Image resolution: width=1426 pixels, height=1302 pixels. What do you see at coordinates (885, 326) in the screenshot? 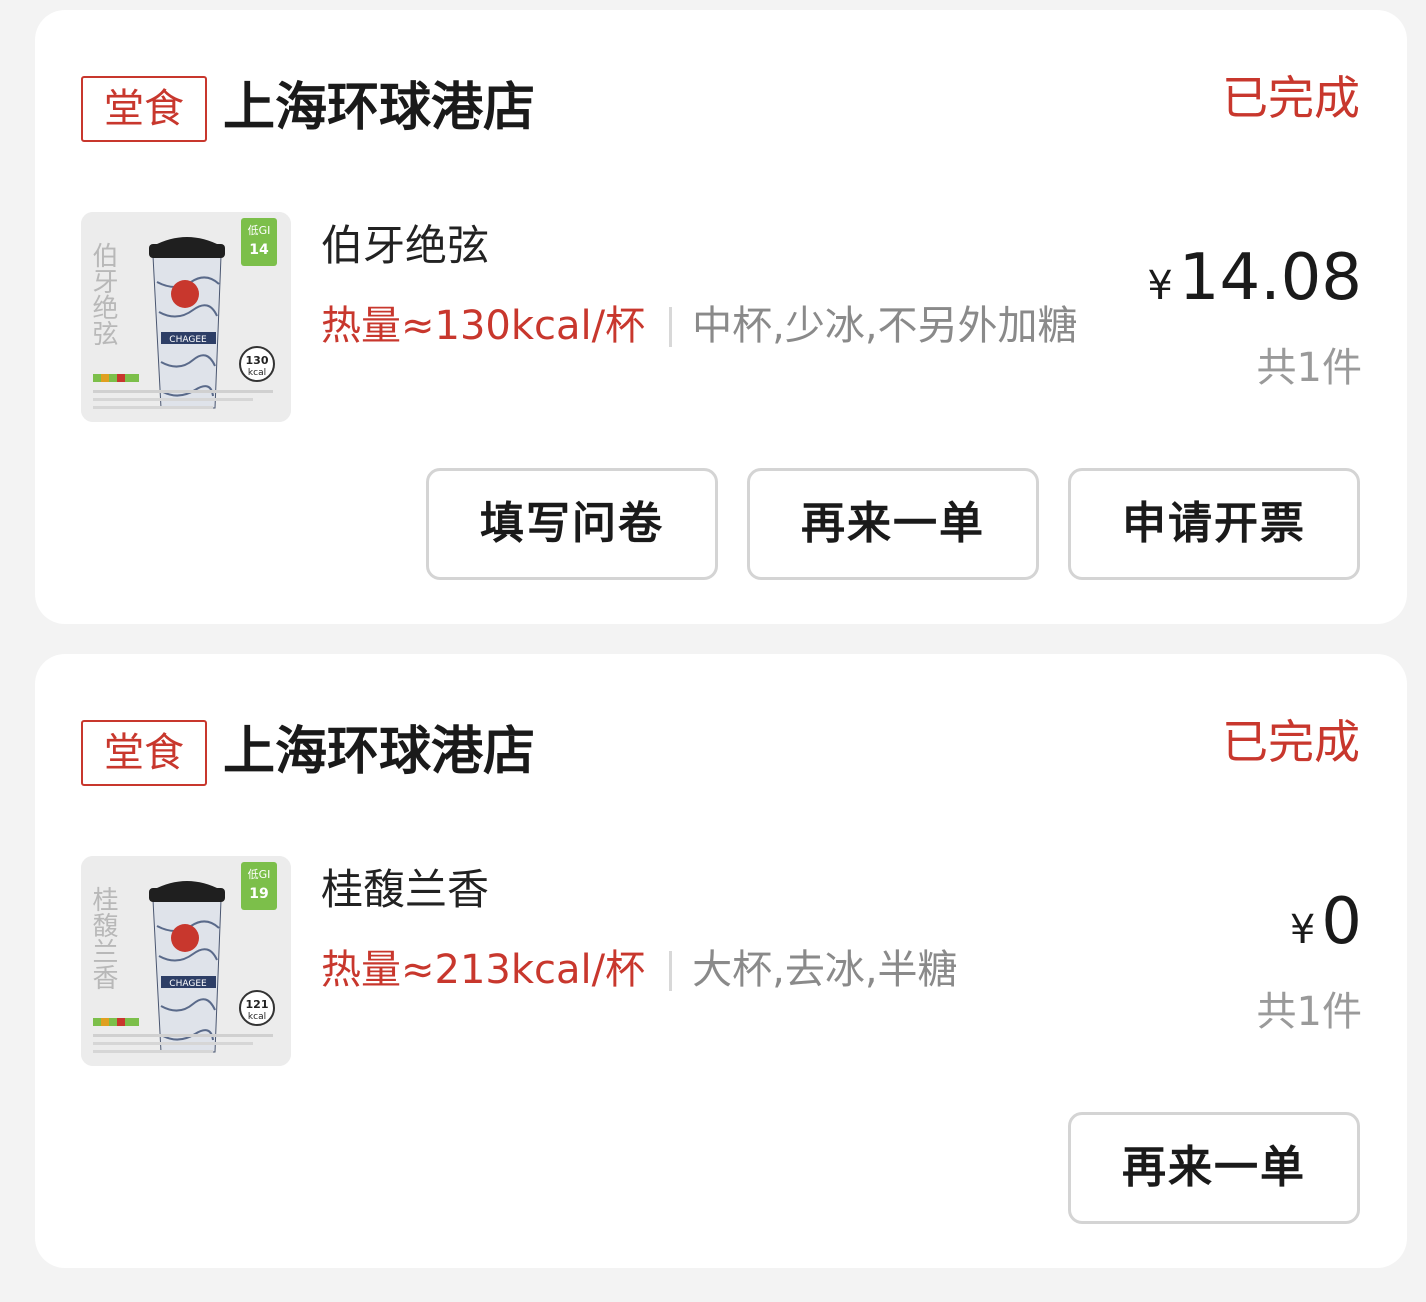
I see `spec-text: 中杯,少冰,不另外加糖` at bounding box center [885, 326].